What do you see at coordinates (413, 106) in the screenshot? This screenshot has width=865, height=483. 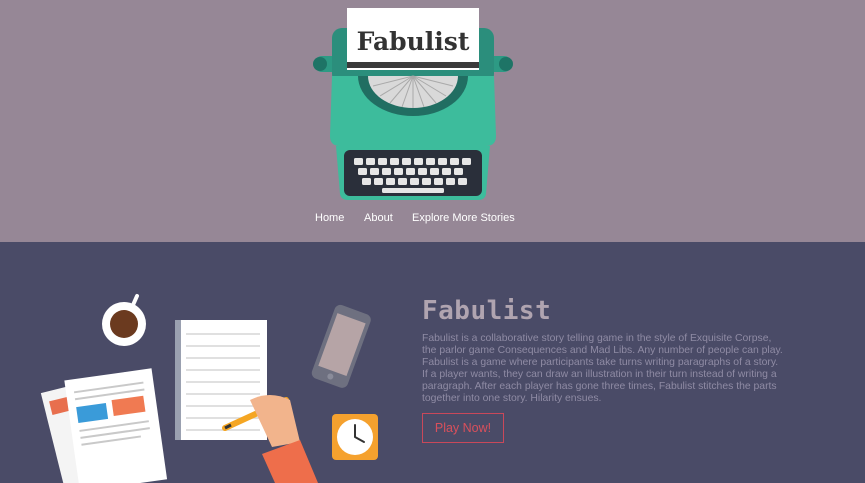 I see `typewriter-logo: Fabulist` at bounding box center [413, 106].